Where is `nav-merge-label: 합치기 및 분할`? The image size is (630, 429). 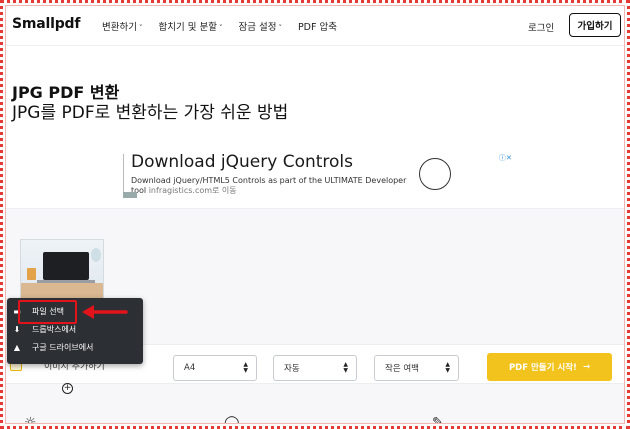
nav-merge-label: 합치기 및 분할 is located at coordinates (187, 27).